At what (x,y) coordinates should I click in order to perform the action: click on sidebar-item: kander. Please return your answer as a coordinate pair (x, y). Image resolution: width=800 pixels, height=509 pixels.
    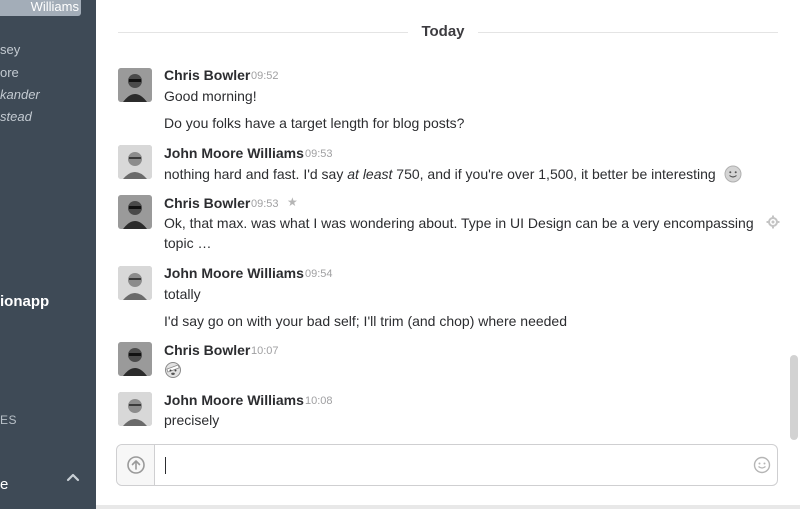
    Looking at the image, I should click on (48, 94).